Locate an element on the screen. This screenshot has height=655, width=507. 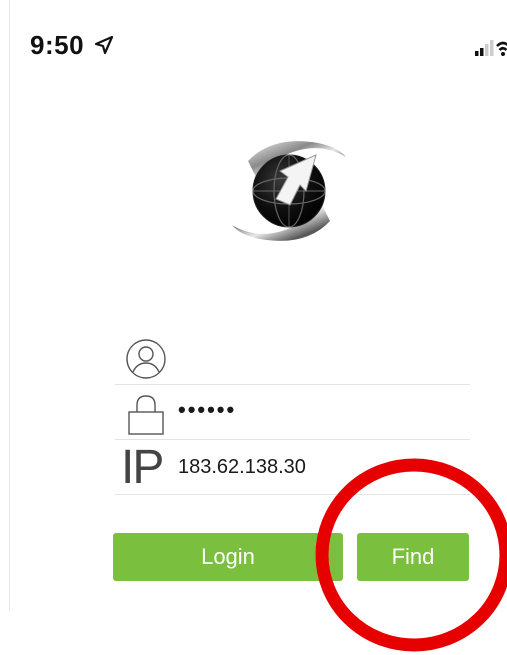
login-button: Login is located at coordinates (228, 557).